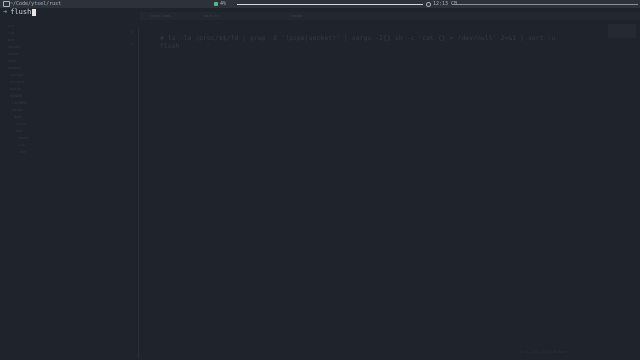  Describe the element at coordinates (21, 124) in the screenshot. I see `tree-item: utils` at that location.